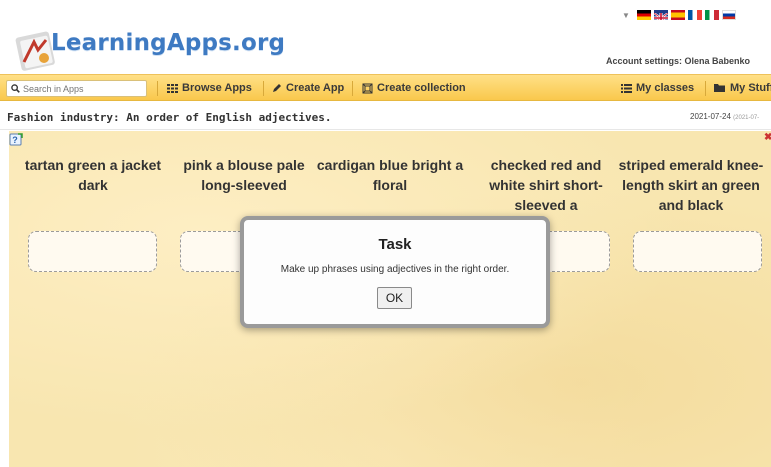 The width and height of the screenshot is (771, 467). I want to click on flag-german-icon, so click(643, 15).